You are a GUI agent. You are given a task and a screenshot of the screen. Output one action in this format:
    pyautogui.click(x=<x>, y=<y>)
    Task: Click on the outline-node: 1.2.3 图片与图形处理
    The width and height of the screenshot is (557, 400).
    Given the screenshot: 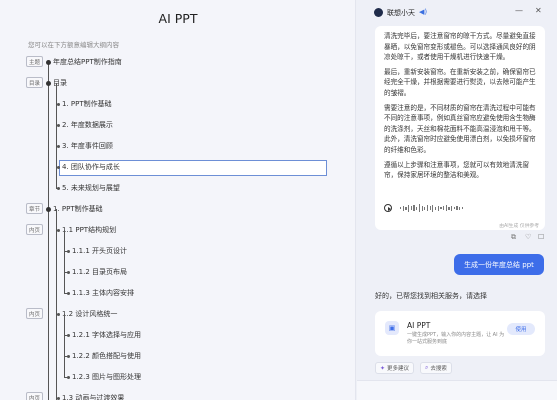 What is the action you would take?
    pyautogui.click(x=177, y=377)
    